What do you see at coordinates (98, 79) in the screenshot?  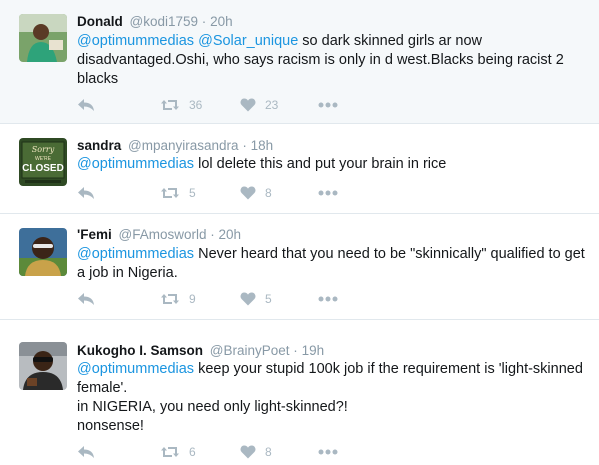 I see `text-line: blacks` at bounding box center [98, 79].